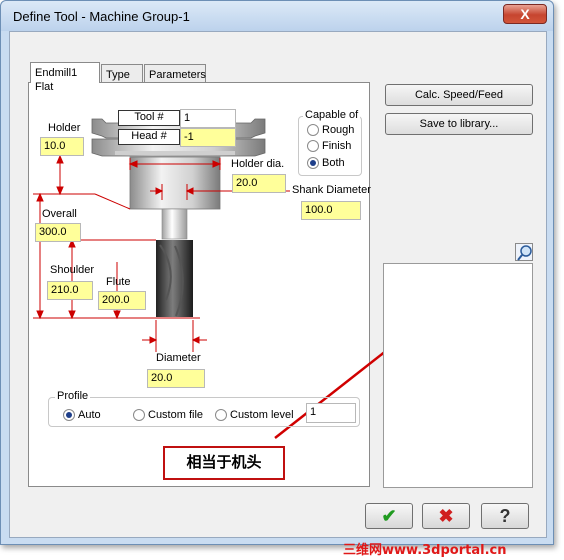 This screenshot has height=560, width=564. I want to click on profile-title: Profile, so click(73, 396).